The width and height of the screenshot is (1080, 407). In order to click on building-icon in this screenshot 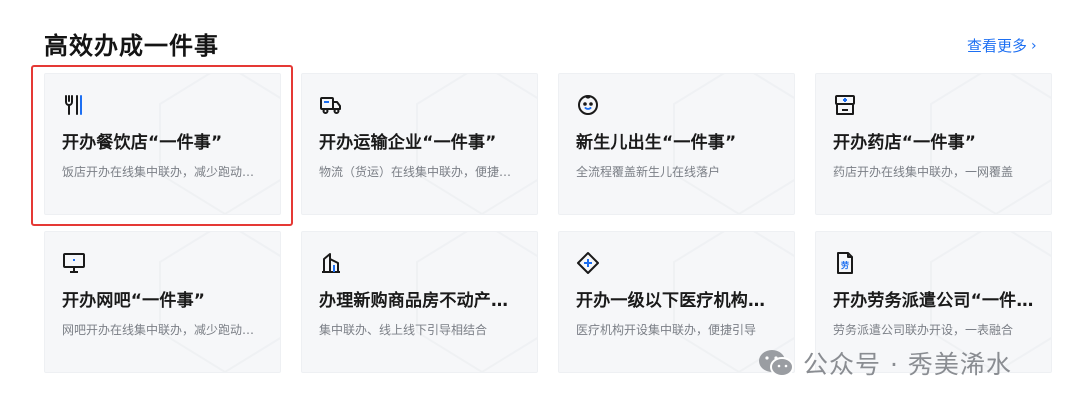, I will do `click(332, 263)`.